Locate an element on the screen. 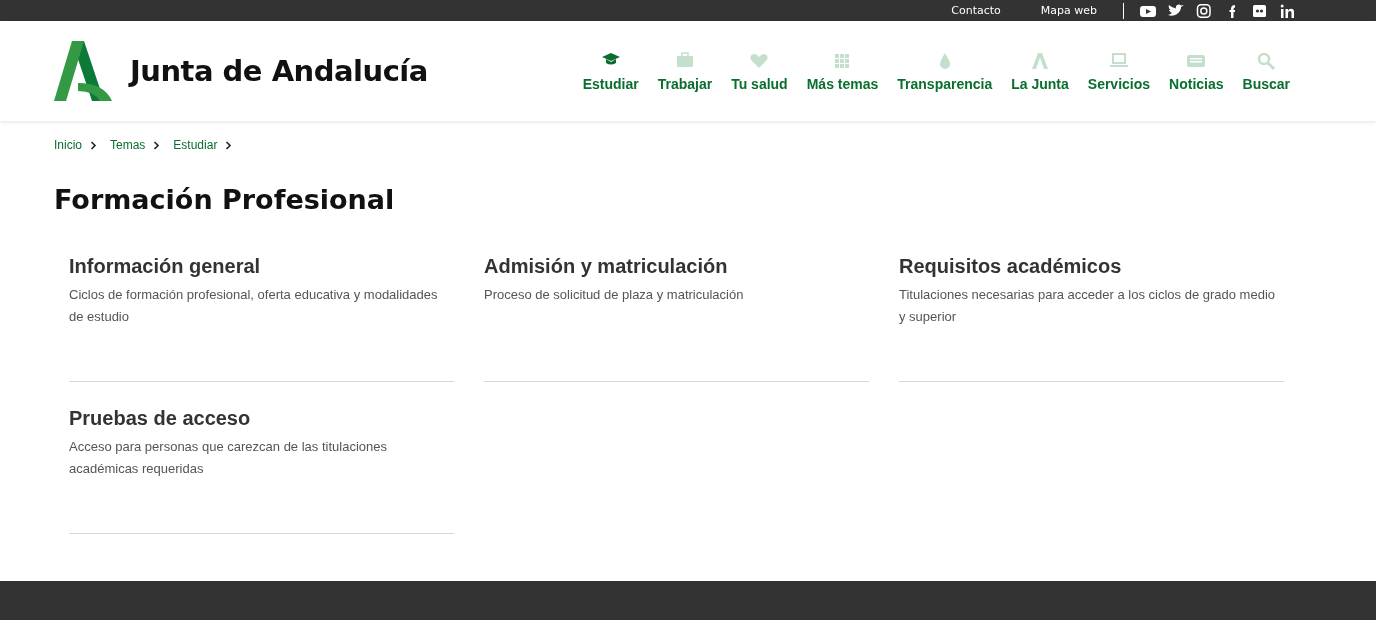  breadcrumb-link: Inicio is located at coordinates (68, 145).